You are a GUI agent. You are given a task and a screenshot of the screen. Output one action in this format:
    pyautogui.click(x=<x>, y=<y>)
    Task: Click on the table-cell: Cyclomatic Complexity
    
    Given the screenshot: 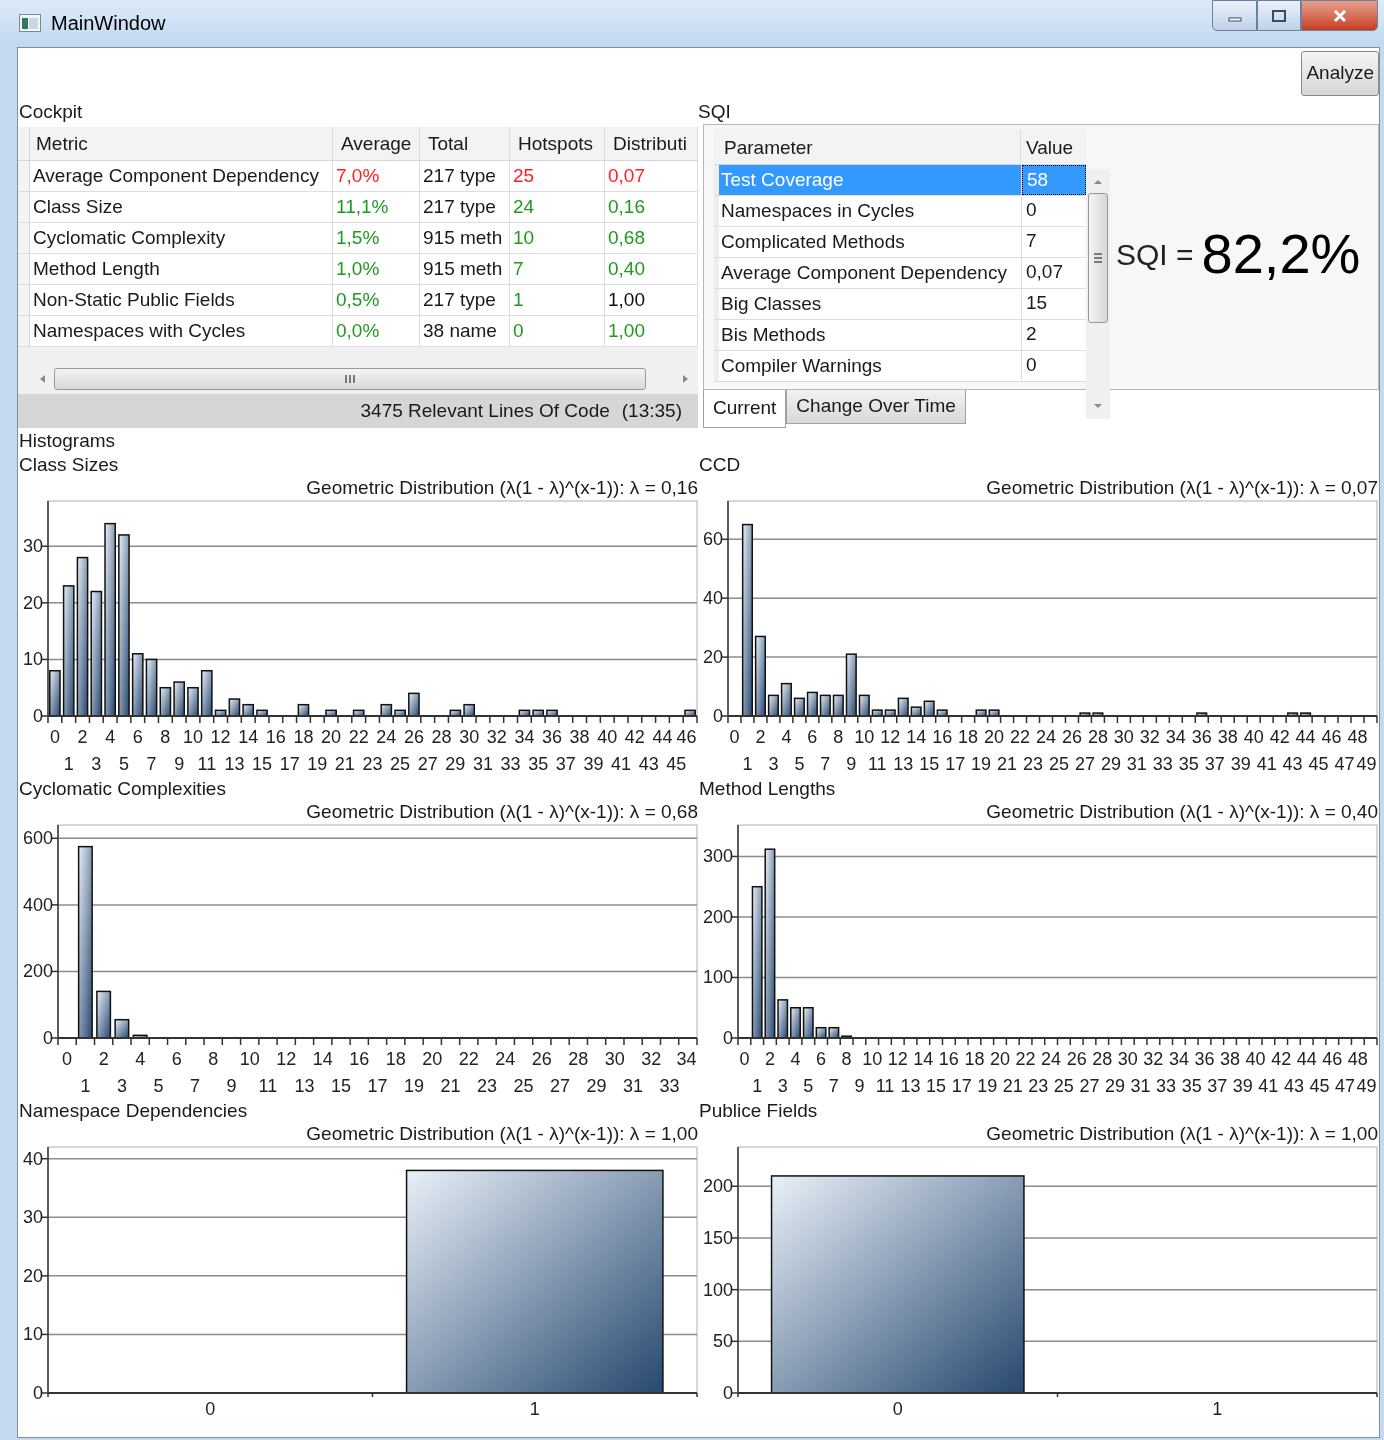 What is the action you would take?
    pyautogui.click(x=181, y=238)
    